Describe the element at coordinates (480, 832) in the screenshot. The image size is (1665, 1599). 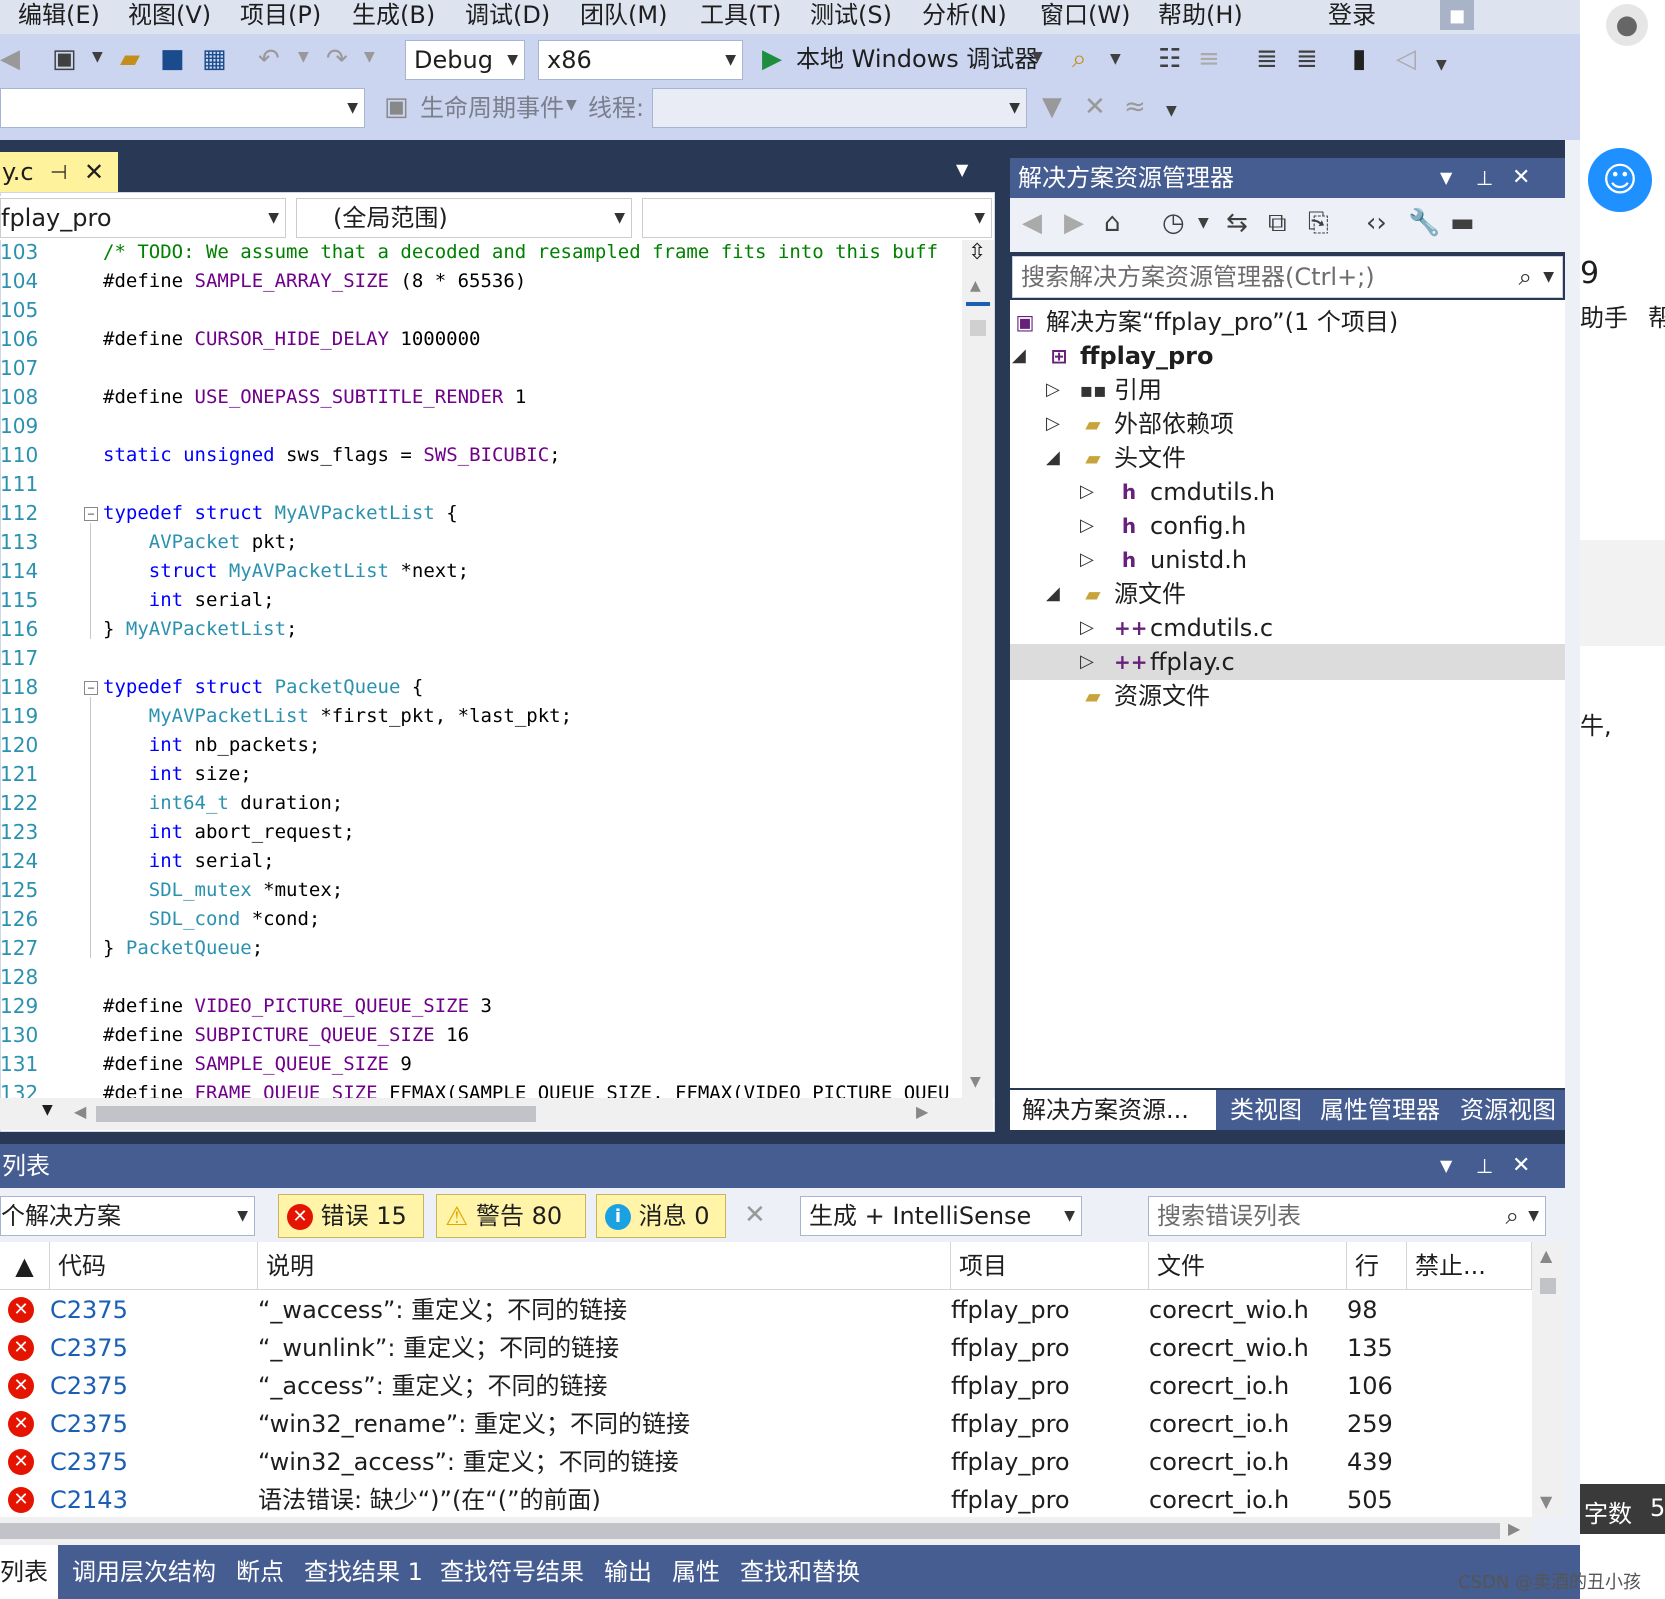
I see `code-line: 123 int abort_request;` at that location.